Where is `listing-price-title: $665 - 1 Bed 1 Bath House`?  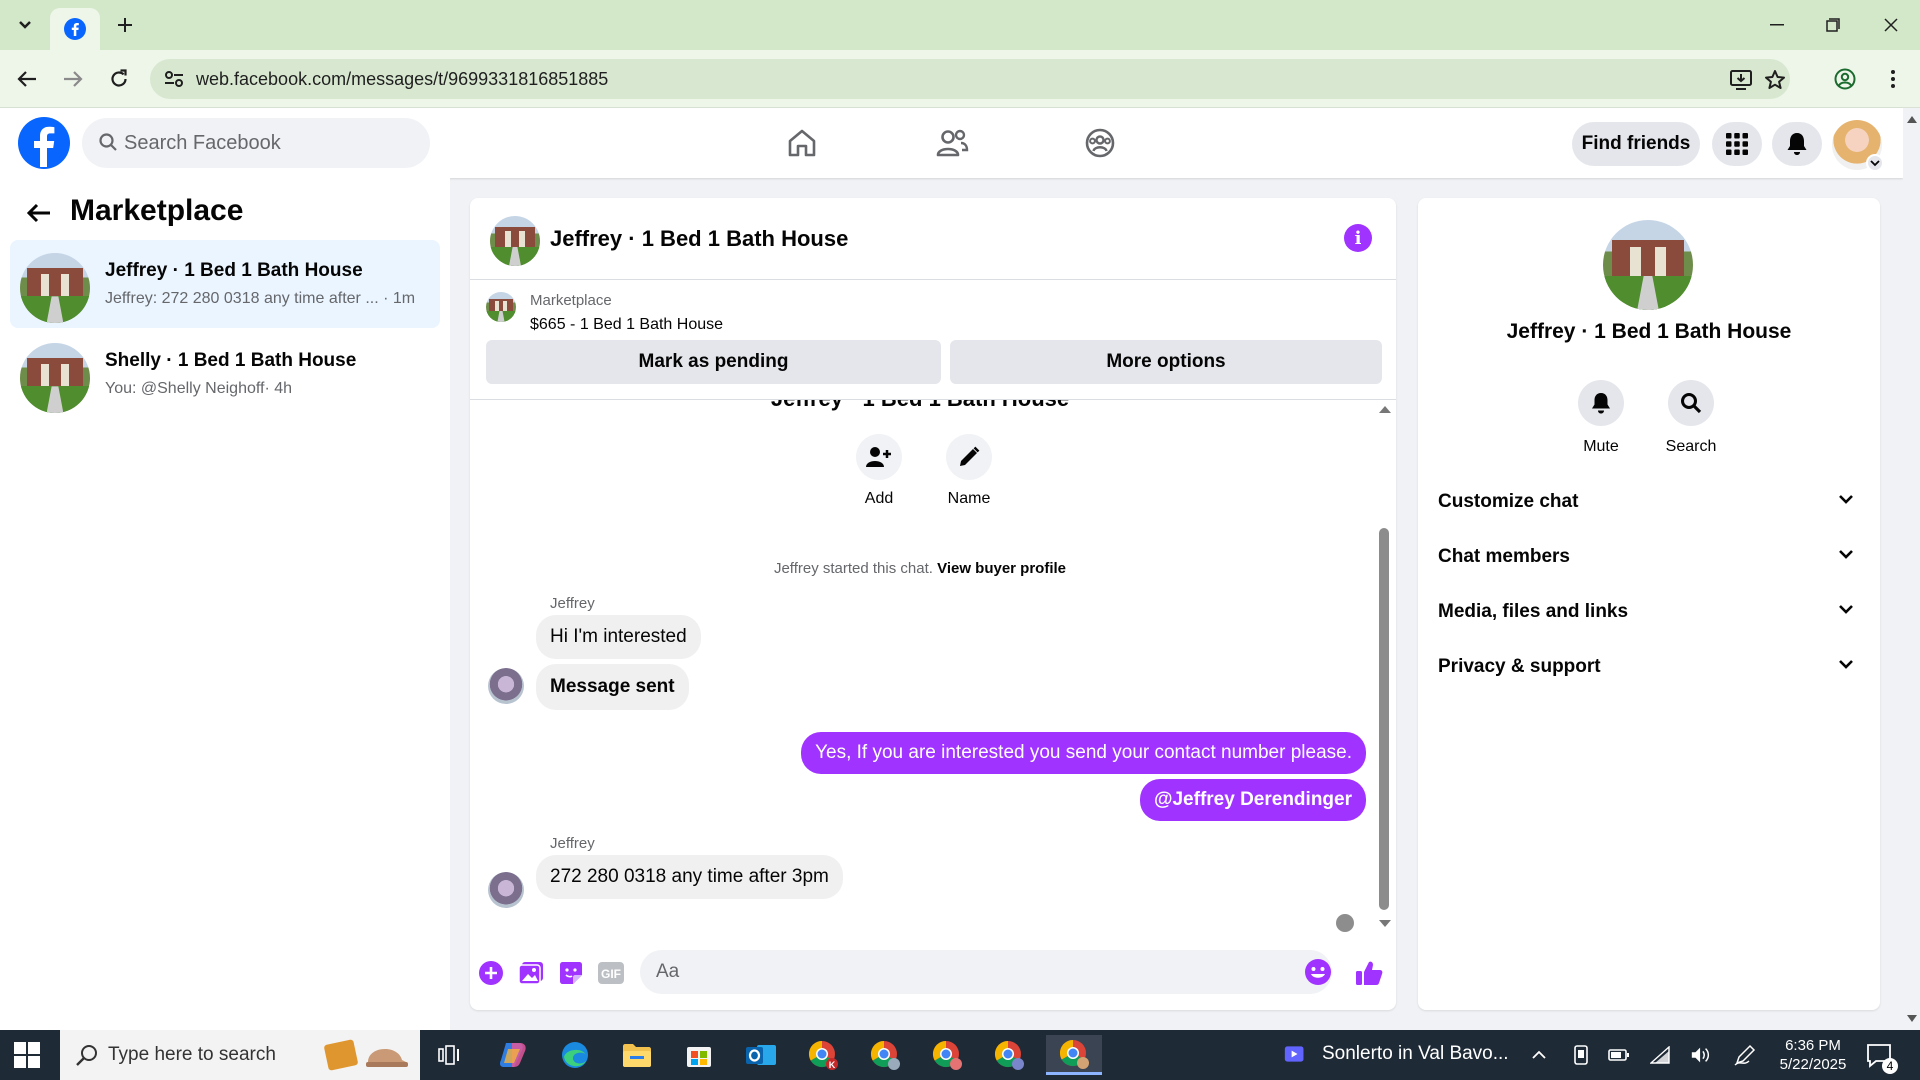 listing-price-title: $665 - 1 Bed 1 Bath House is located at coordinates (626, 325).